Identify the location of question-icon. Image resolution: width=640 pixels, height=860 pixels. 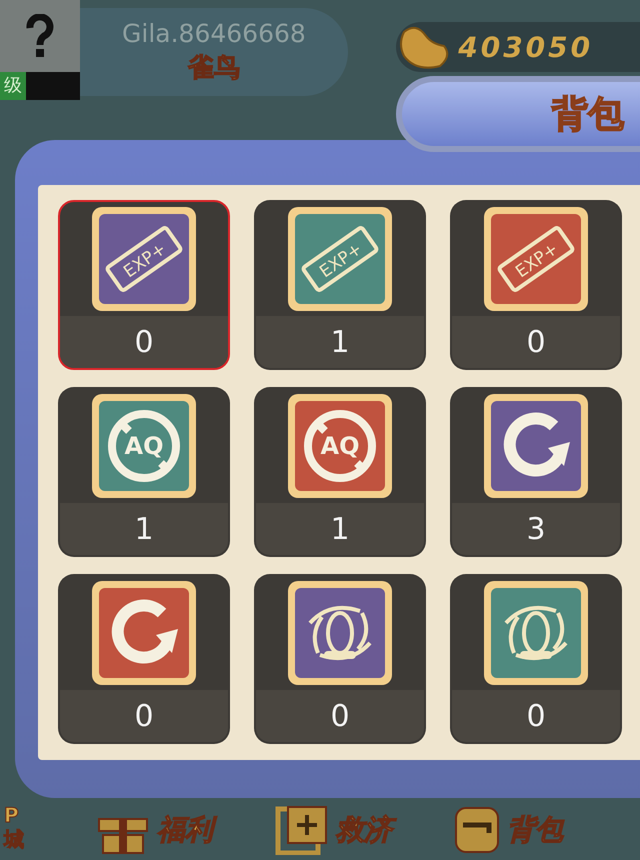
(39, 36).